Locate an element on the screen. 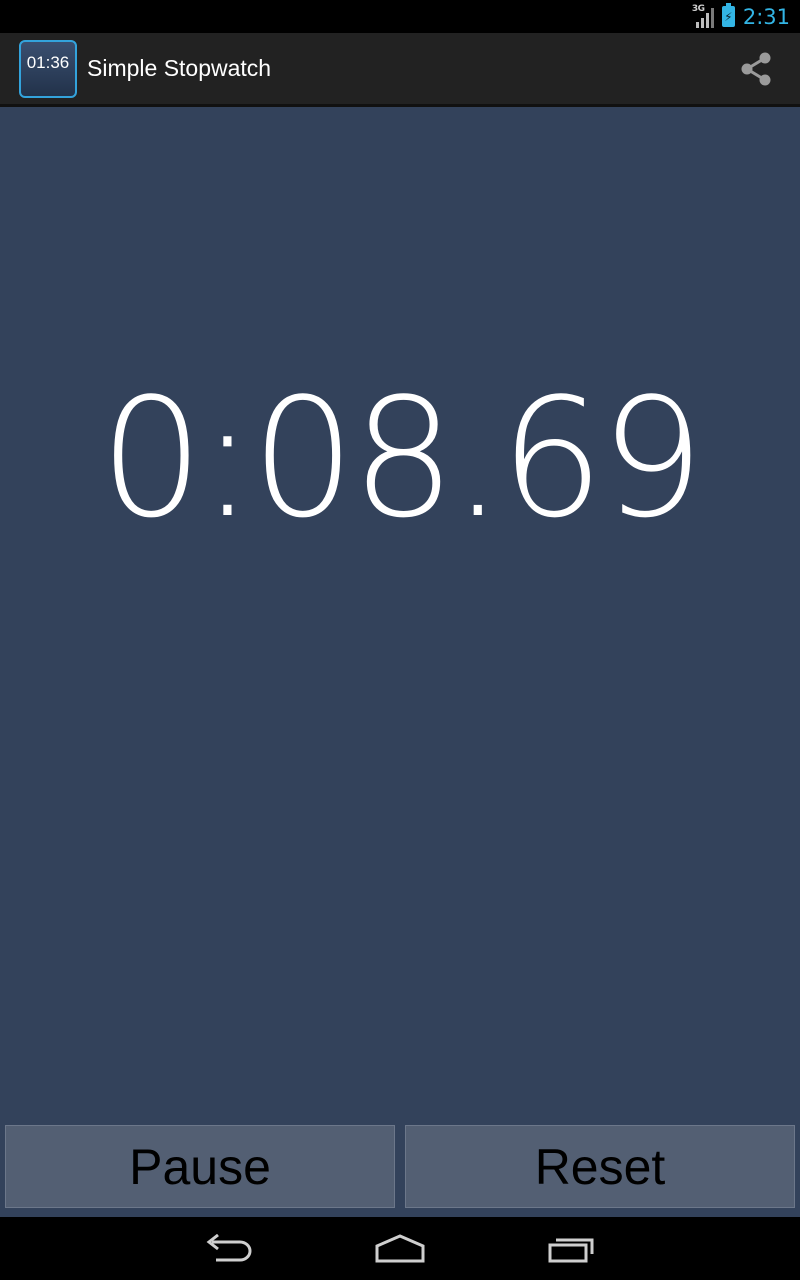 The height and width of the screenshot is (1280, 800). app-icon: 01:36 is located at coordinates (48, 68).